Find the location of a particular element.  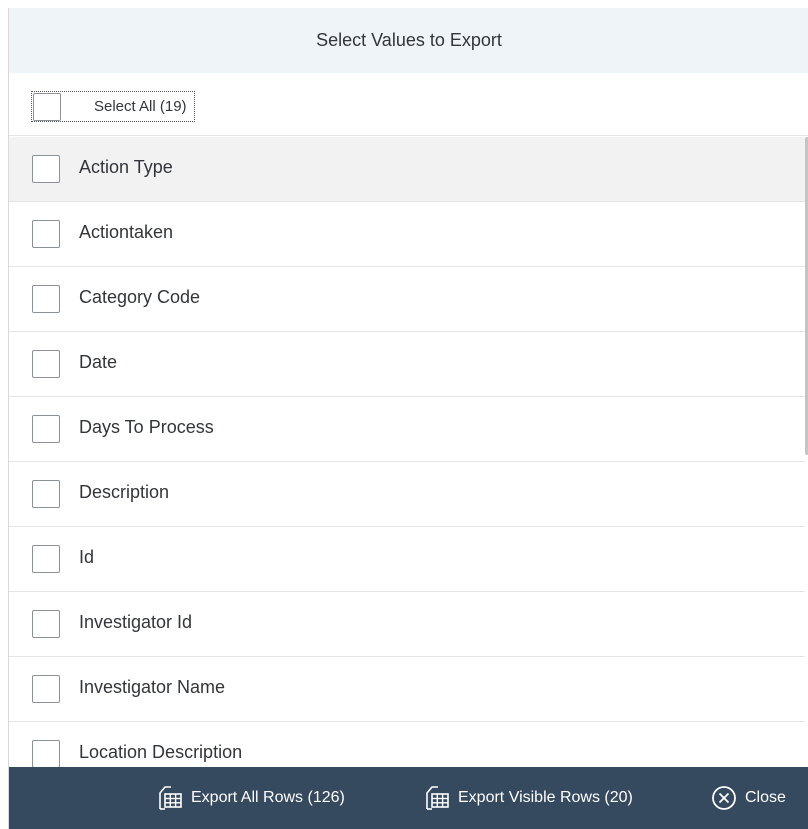

circle-x-icon is located at coordinates (724, 798).